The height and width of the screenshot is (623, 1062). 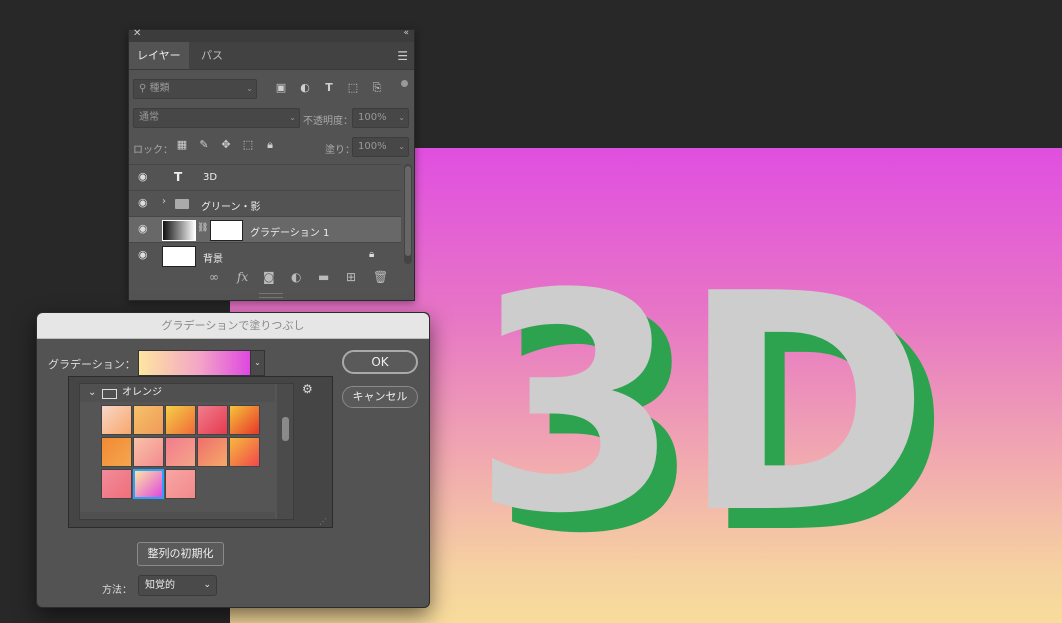 What do you see at coordinates (406, 33) in the screenshot?
I see `collapse-icon: «` at bounding box center [406, 33].